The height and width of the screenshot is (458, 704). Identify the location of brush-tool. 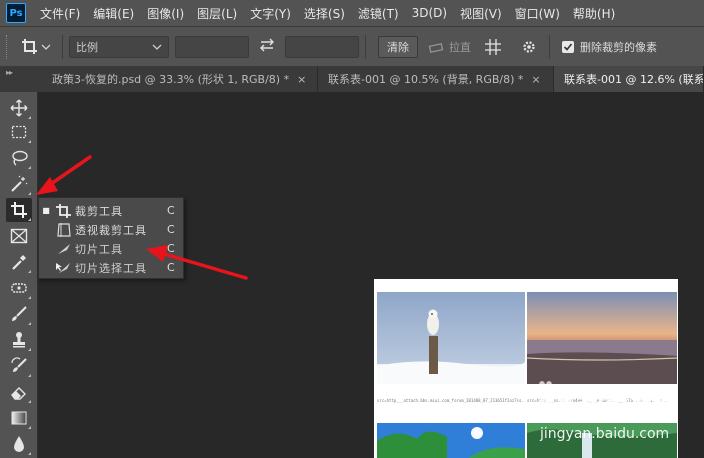
(19, 314).